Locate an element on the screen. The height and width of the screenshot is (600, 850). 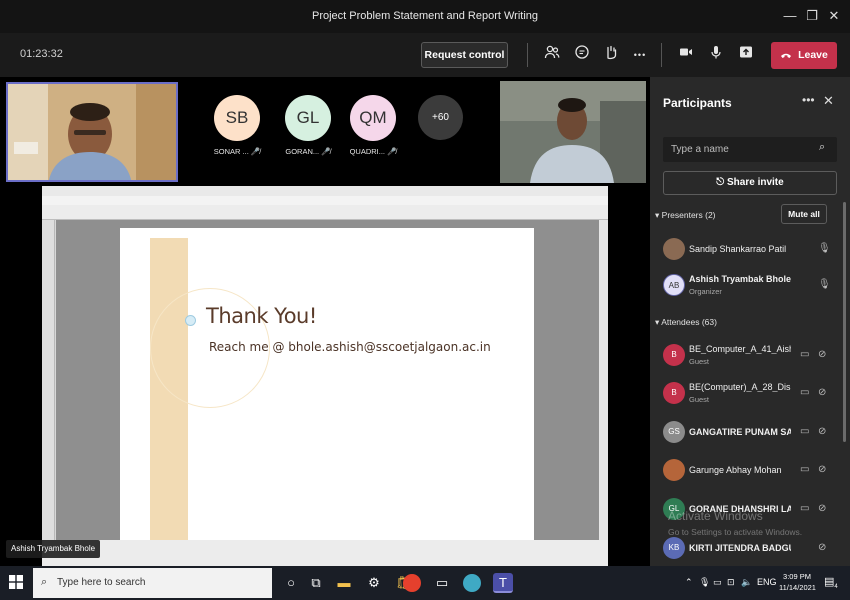
participant-row: GS GANGATIRE PUNAM SAN... ▭ ⊘ is located at coordinates (744, 433).